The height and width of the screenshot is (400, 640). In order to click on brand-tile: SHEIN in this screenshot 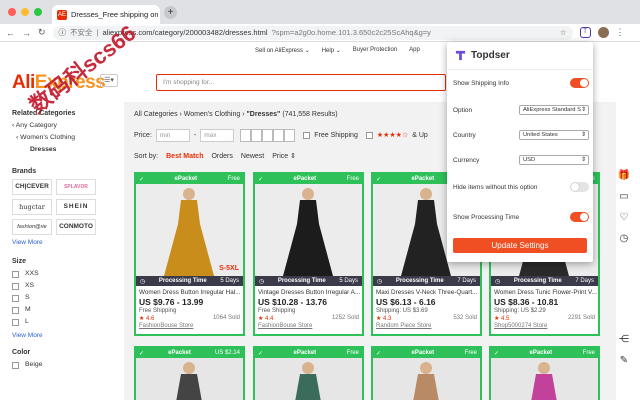, I will do `click(76, 207)`.